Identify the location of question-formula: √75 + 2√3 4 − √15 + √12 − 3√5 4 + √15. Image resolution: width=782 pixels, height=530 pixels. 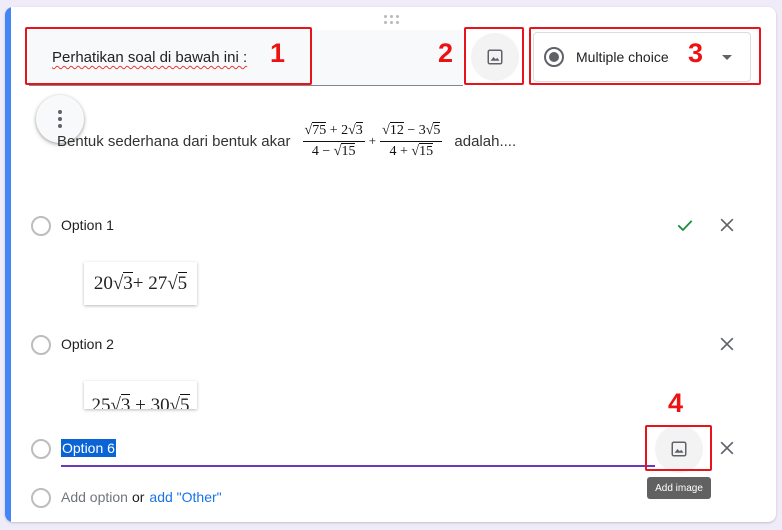
(373, 140).